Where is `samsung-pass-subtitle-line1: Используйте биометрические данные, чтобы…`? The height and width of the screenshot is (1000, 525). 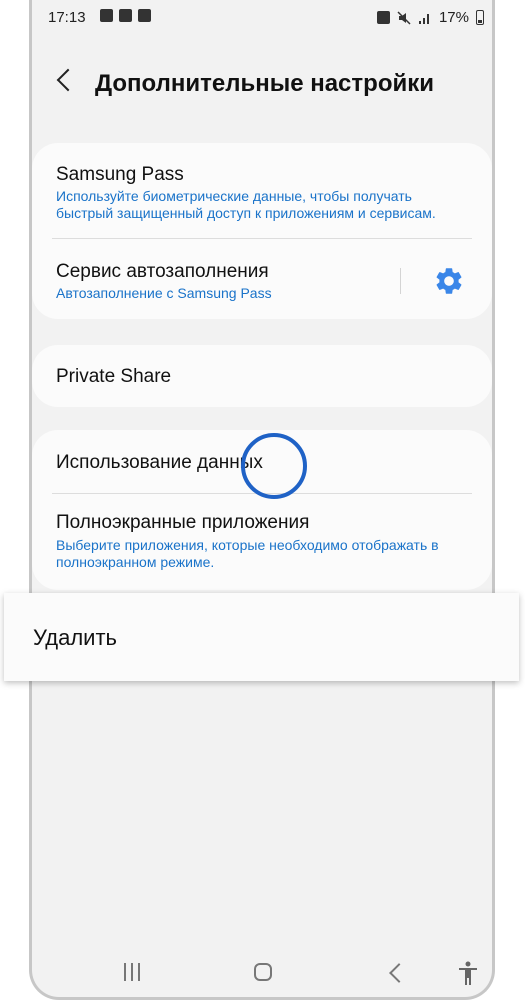
samsung-pass-subtitle-line1: Используйте биометрические данные, чтобы… is located at coordinates (234, 196).